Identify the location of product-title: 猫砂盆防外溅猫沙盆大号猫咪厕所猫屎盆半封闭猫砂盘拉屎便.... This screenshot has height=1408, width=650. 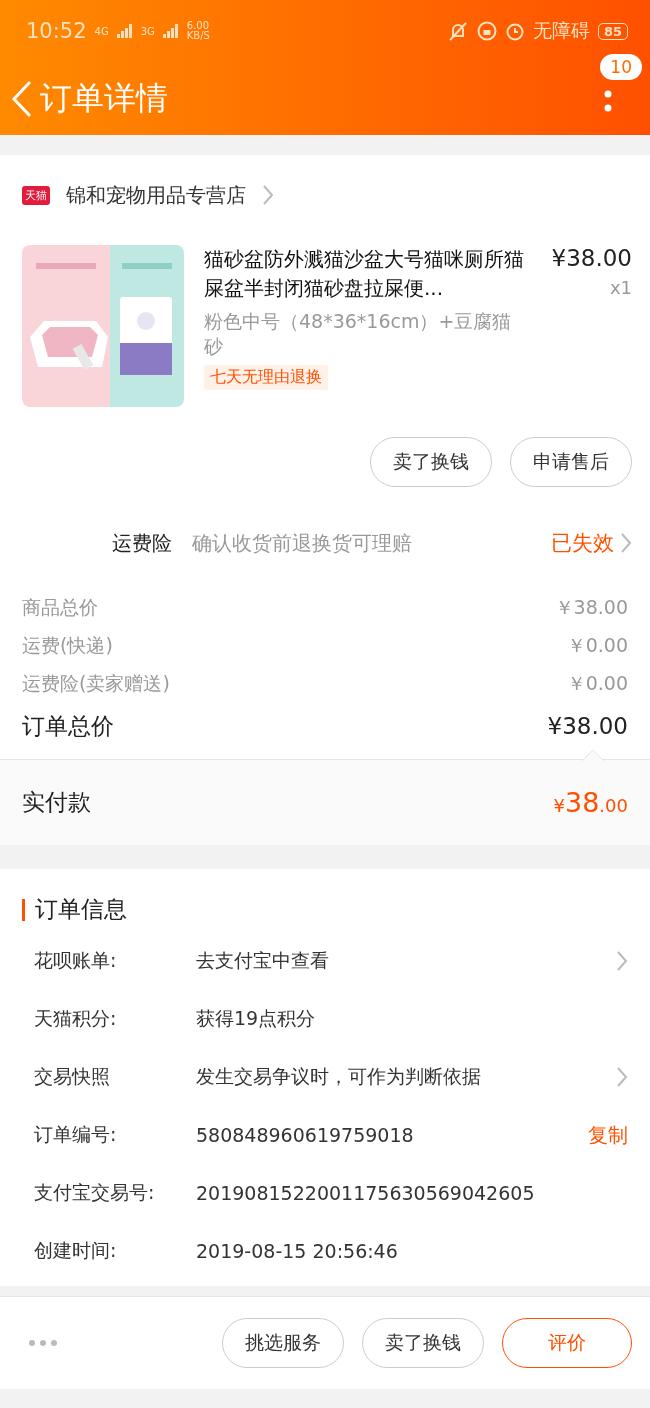
(366, 274).